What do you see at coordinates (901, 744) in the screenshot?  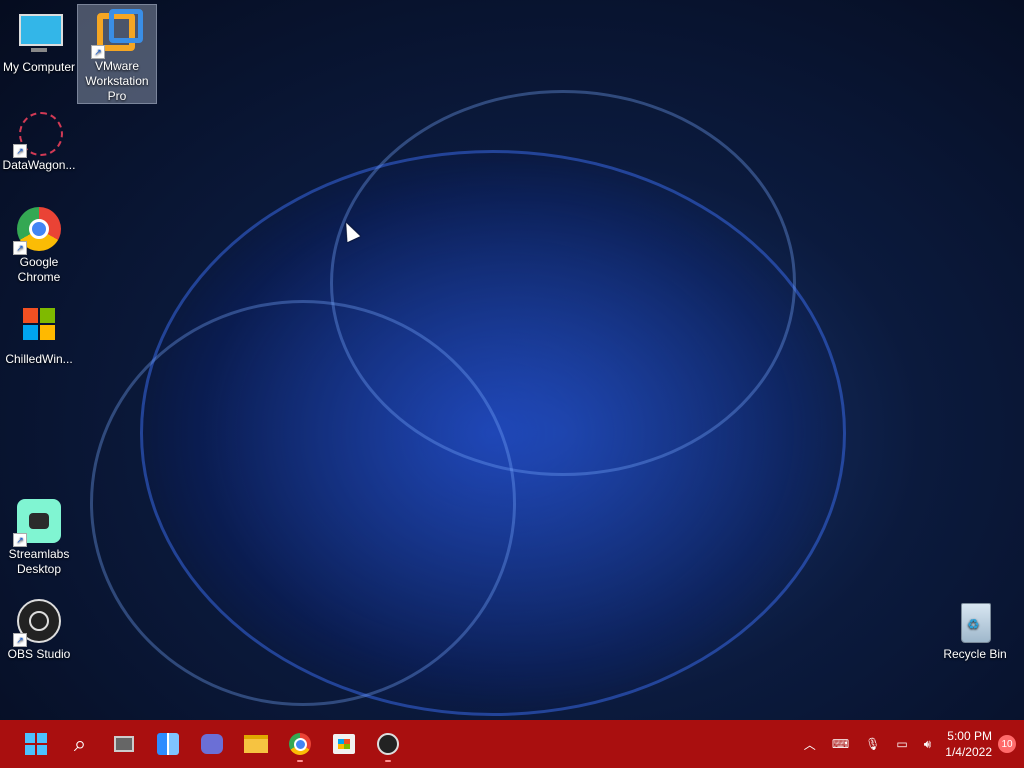 I see `network-icon: ▭` at bounding box center [901, 744].